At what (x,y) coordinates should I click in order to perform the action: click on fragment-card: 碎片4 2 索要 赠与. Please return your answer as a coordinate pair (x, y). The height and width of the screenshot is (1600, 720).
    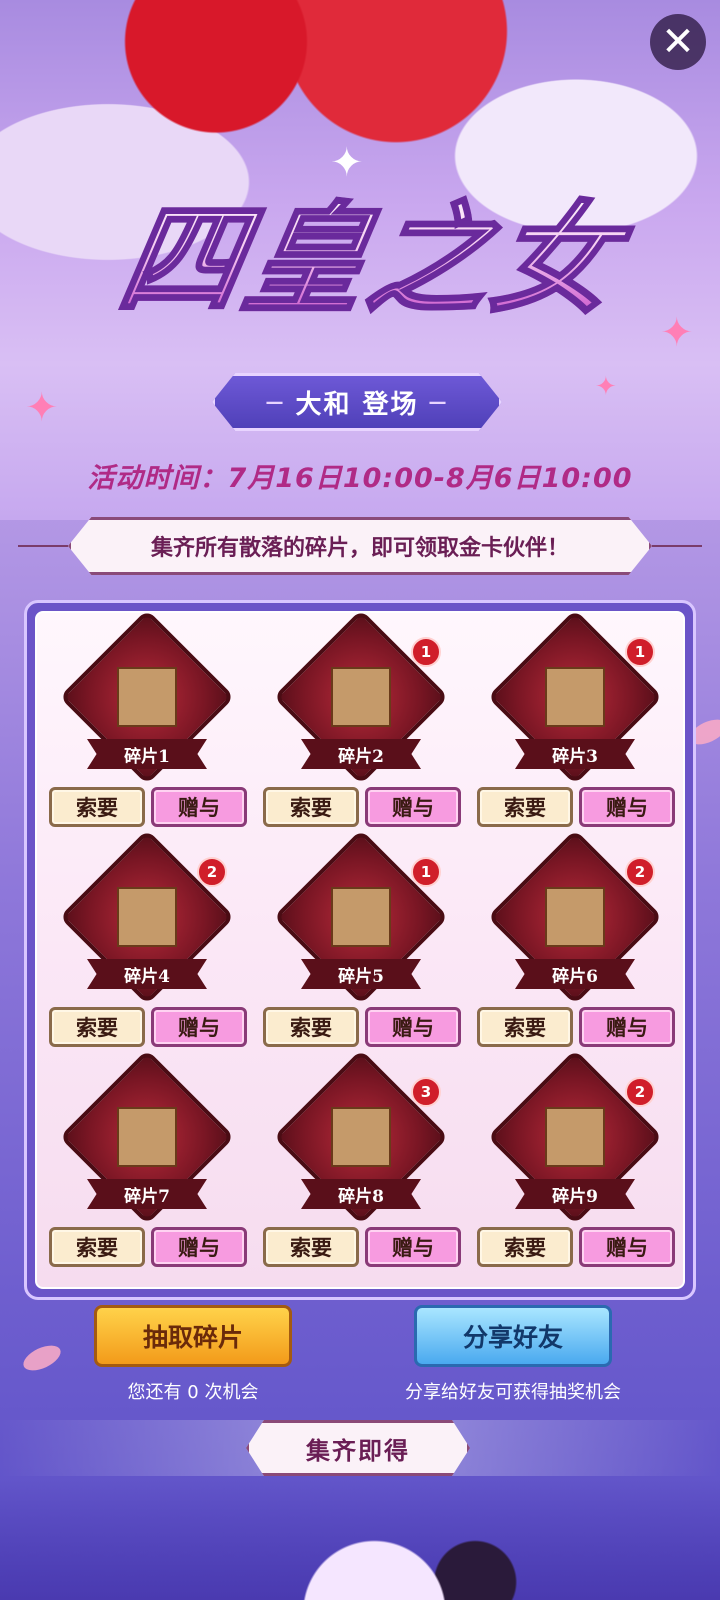
    Looking at the image, I should click on (147, 943).